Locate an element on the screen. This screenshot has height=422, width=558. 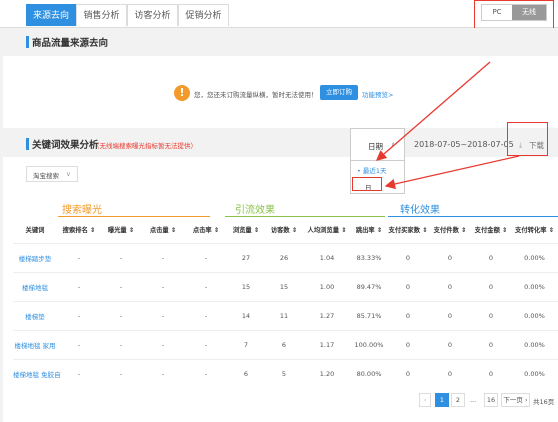
arrow-to-day-option is located at coordinates (452, 172).